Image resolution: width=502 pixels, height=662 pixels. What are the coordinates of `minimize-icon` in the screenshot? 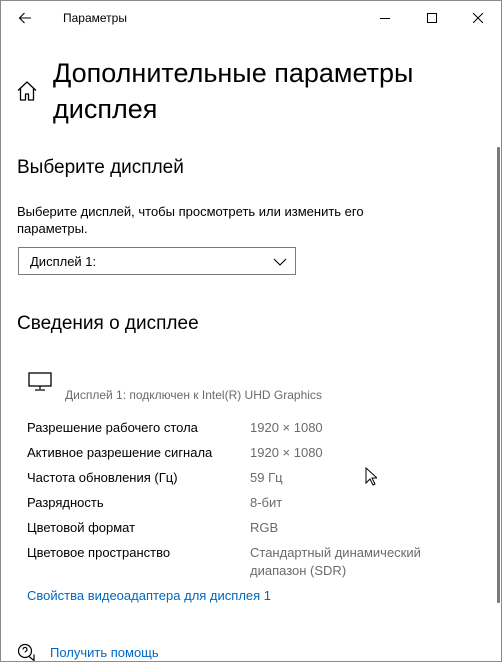 It's located at (385, 18).